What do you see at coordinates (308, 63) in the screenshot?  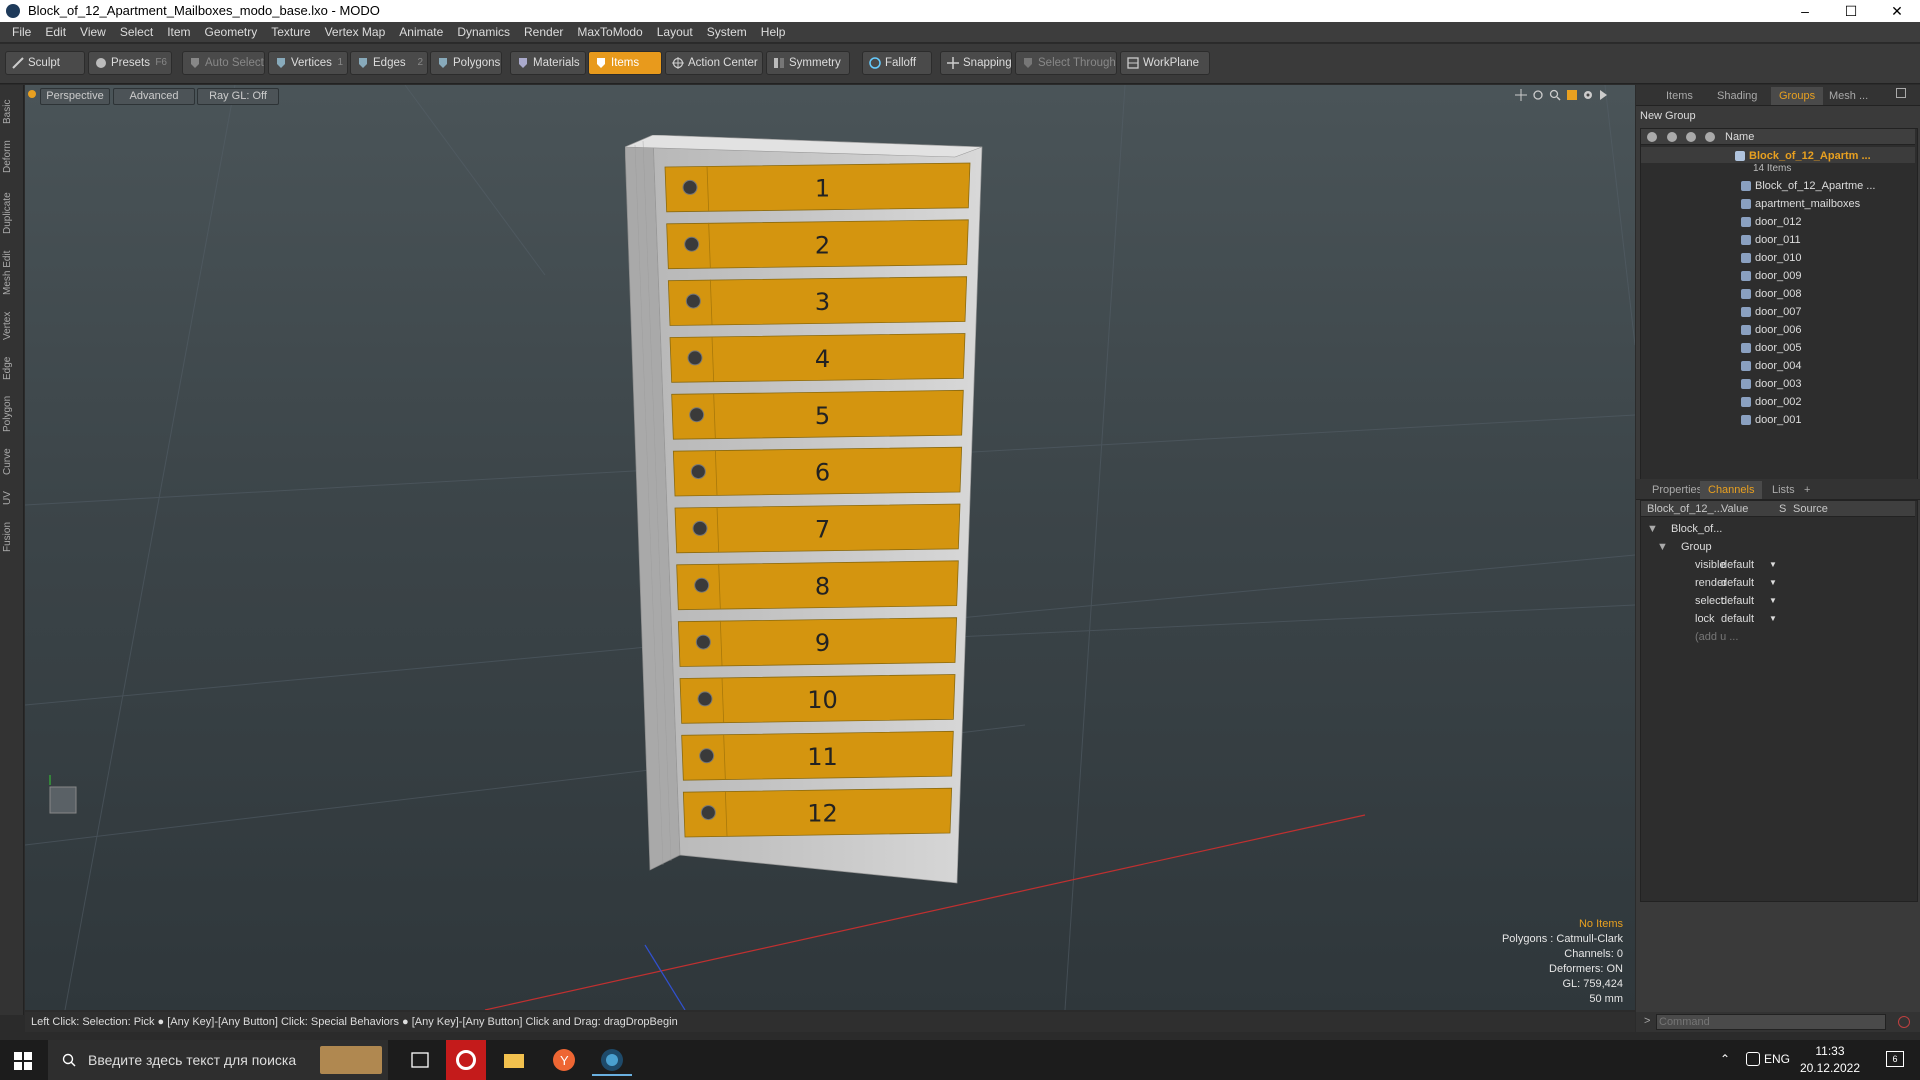 I see `vertices-button: Vertices 1` at bounding box center [308, 63].